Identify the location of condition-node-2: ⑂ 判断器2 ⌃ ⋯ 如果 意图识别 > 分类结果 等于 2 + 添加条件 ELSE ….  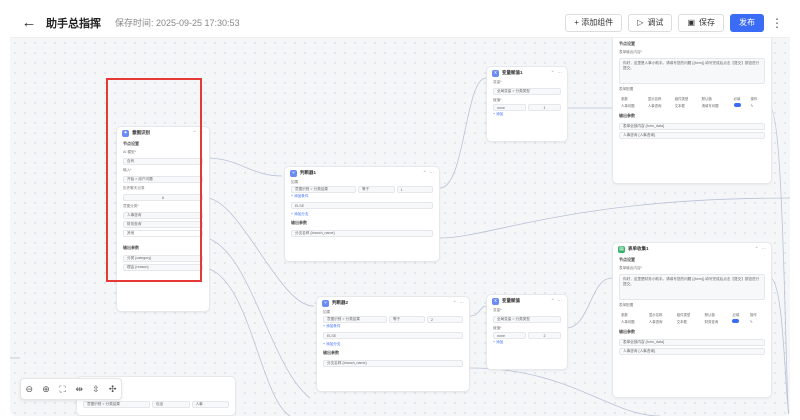
(393, 344).